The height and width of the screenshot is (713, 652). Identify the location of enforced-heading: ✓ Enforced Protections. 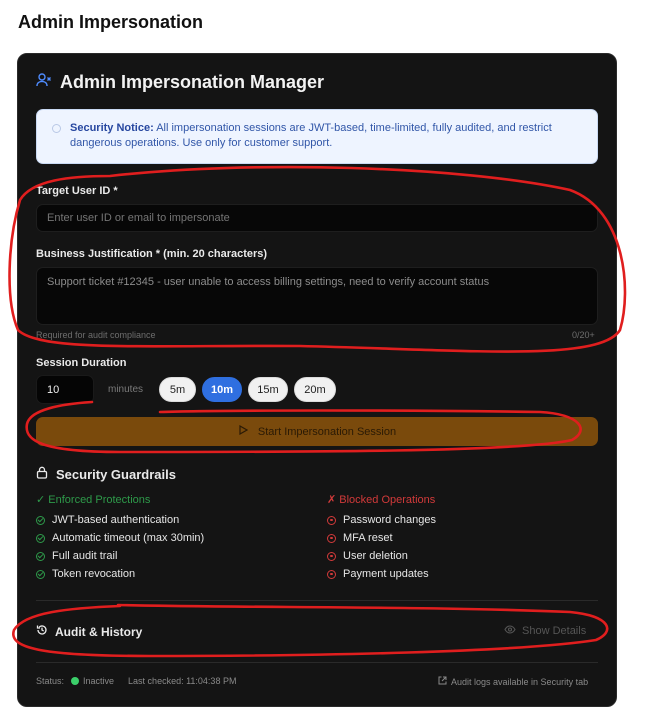
(93, 500).